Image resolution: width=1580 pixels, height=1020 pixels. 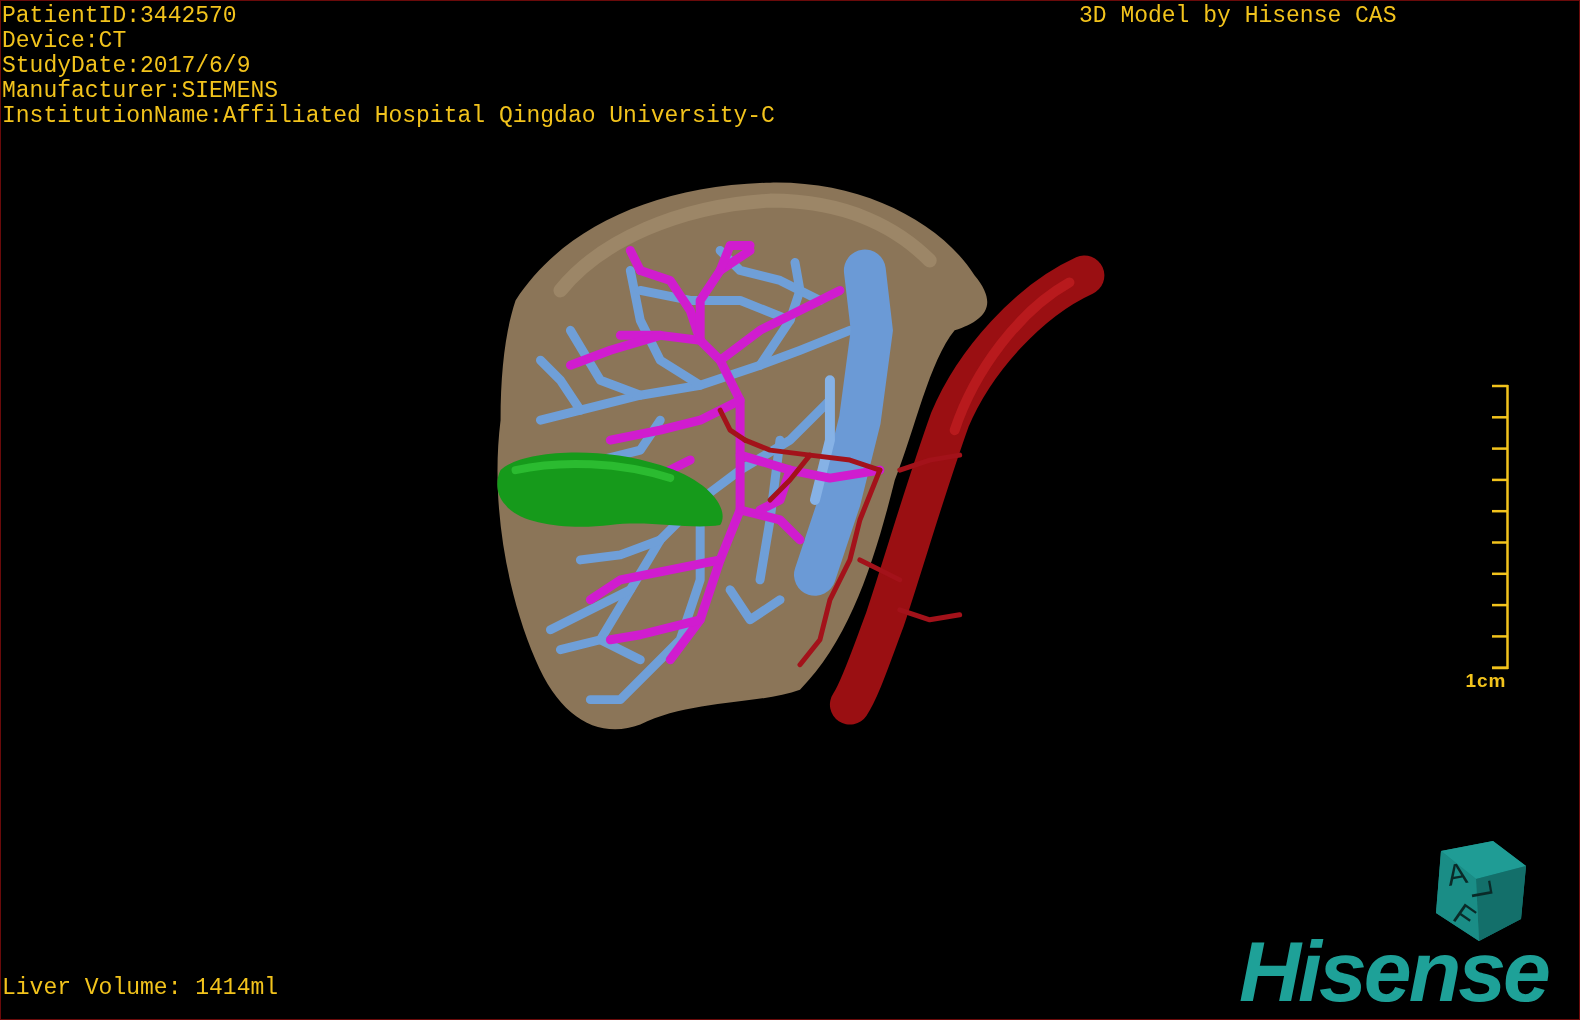 I want to click on patient-info-text: InstitutionName:Affiliated Hospital Qingdao University-C, so click(x=388, y=116).